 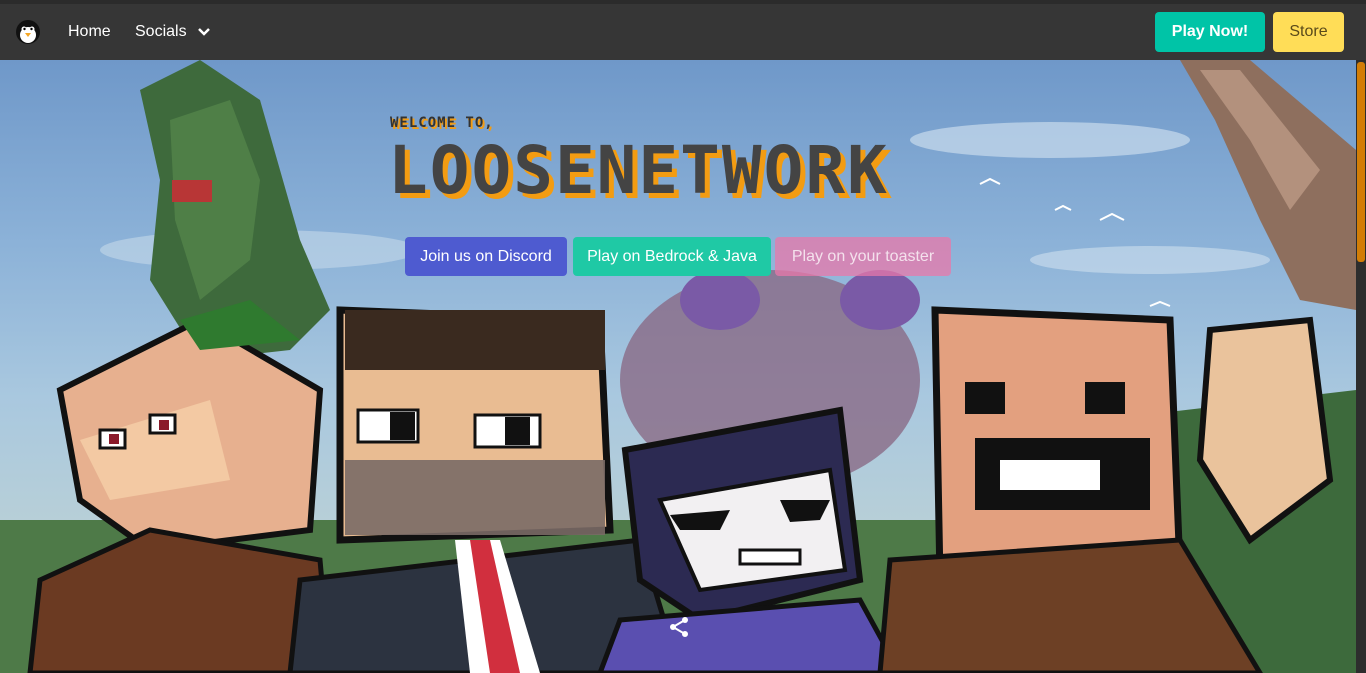 What do you see at coordinates (203, 32) in the screenshot?
I see `chevron-down-icon` at bounding box center [203, 32].